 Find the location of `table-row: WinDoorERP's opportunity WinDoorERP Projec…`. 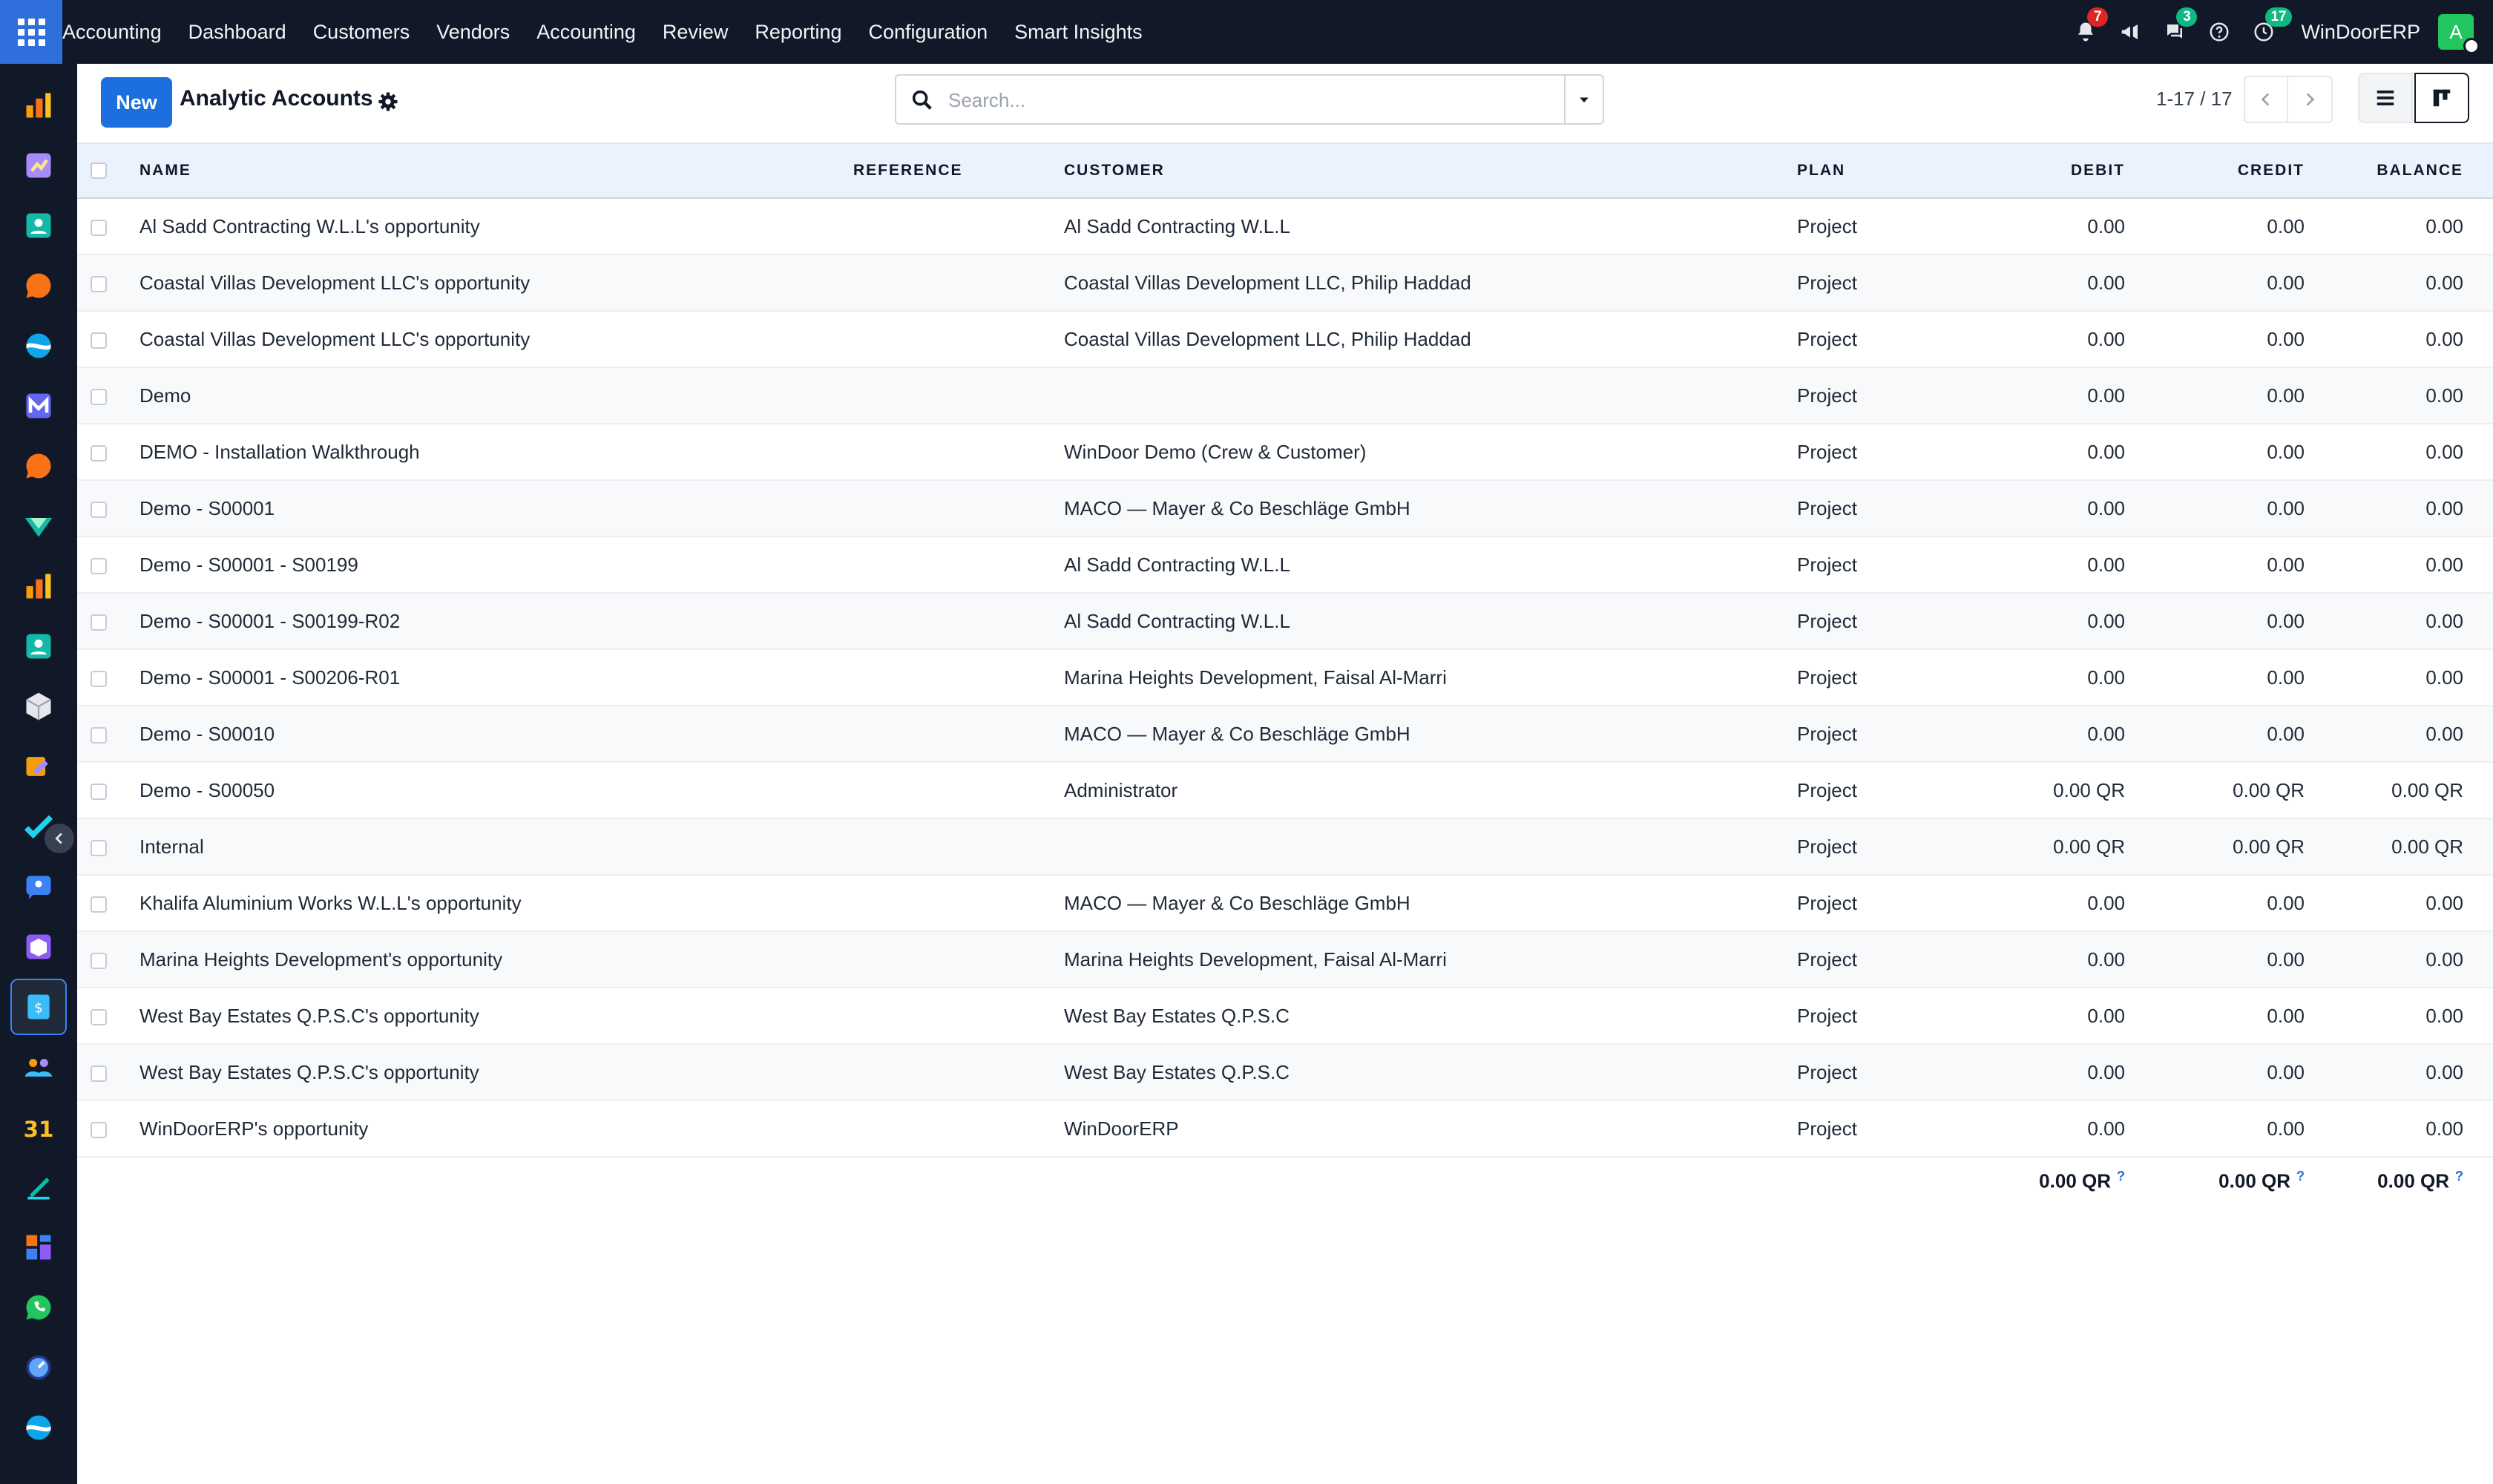

table-row: WinDoorERP's opportunity WinDoorERP Projec… is located at coordinates (1285, 1128).